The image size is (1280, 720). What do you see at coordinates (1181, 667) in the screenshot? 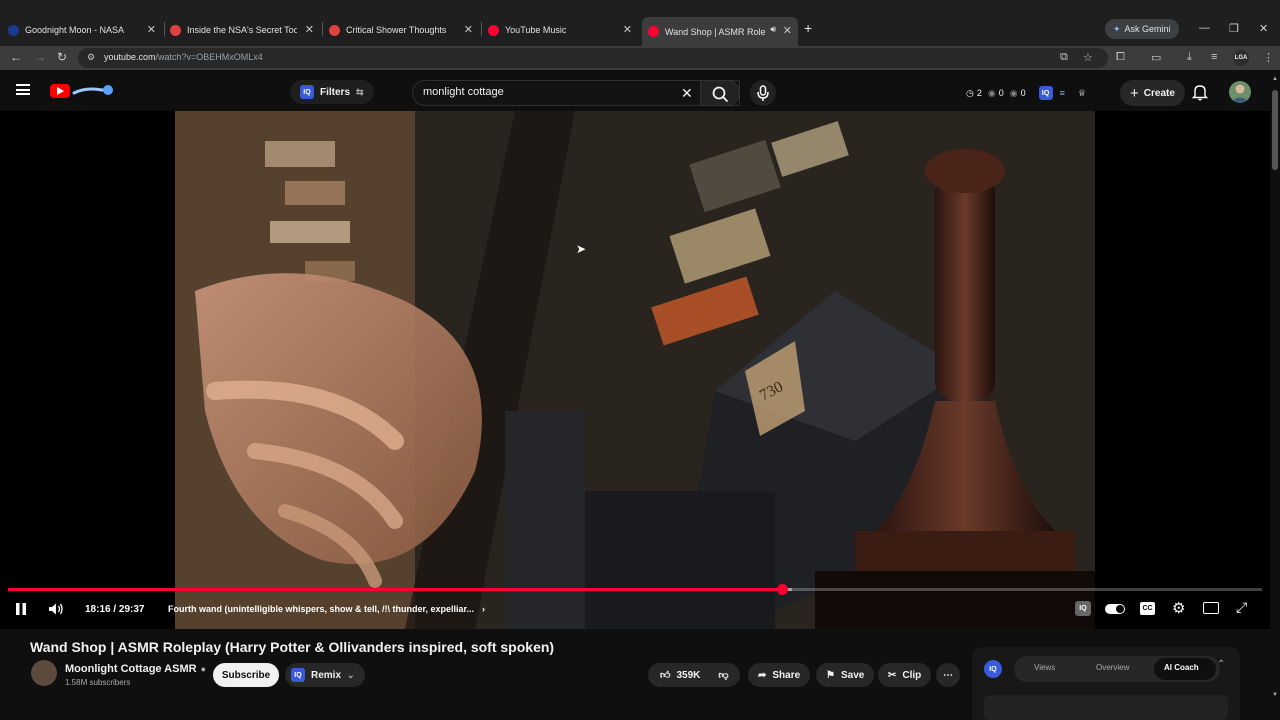
I see `tab-ai-coach: AI Coach` at bounding box center [1181, 667].